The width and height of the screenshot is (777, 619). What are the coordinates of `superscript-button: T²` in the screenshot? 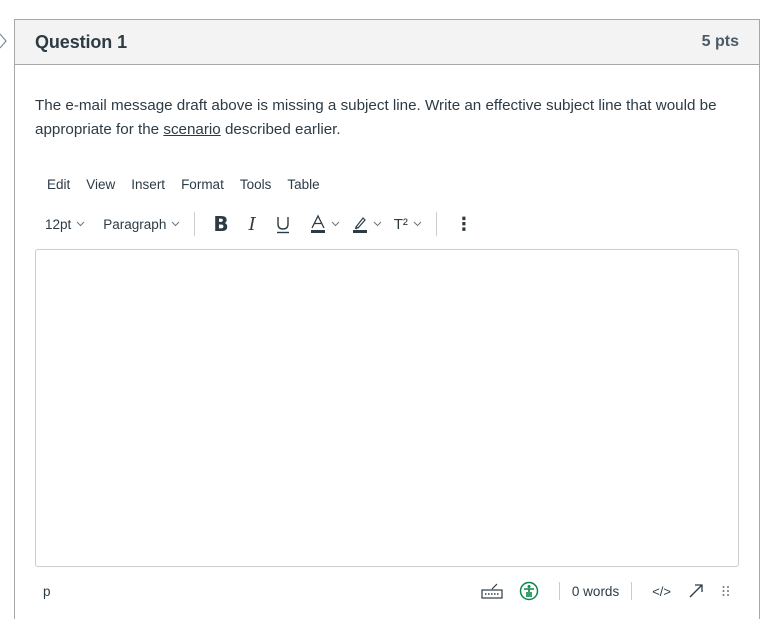 It's located at (408, 224).